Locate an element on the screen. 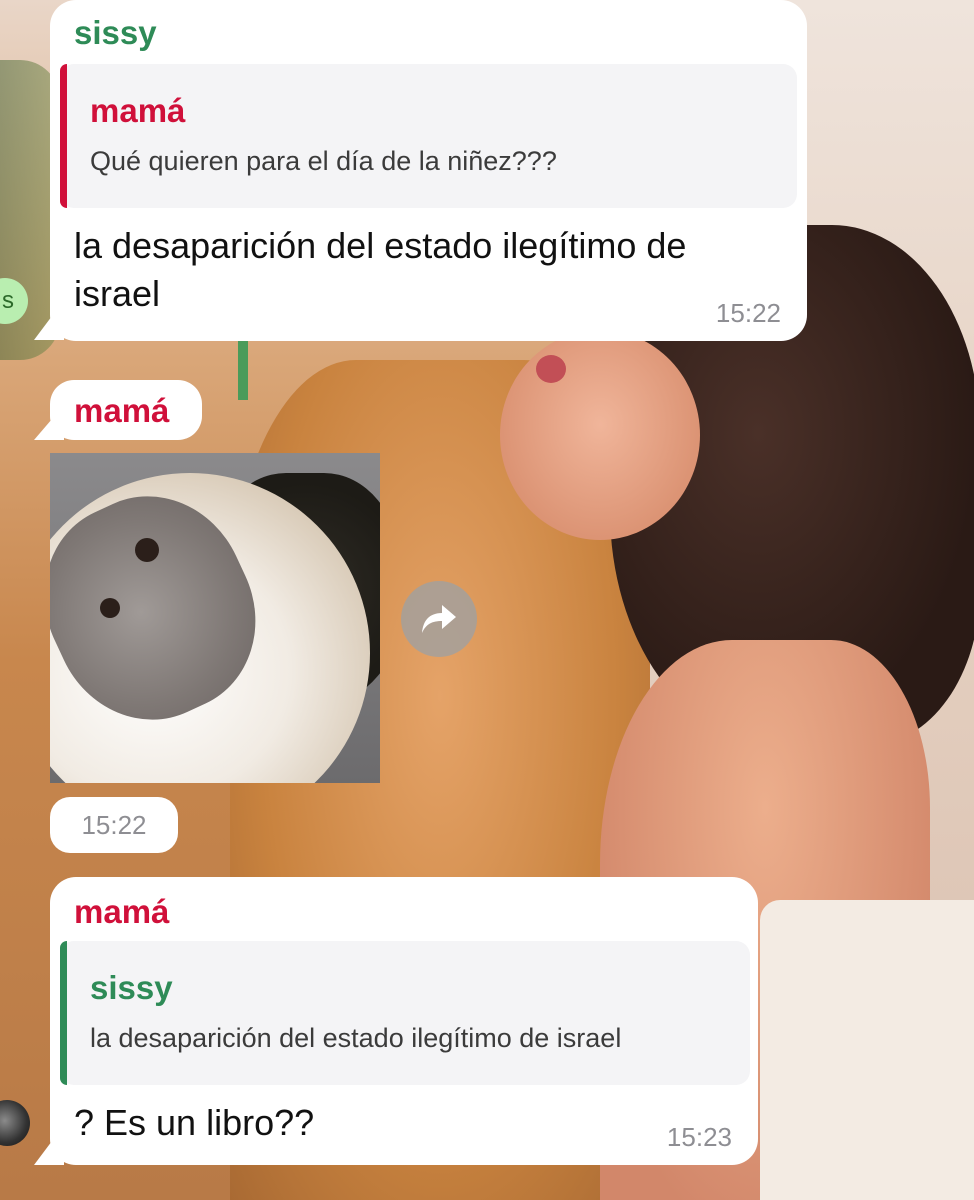 This screenshot has width=974, height=1200. quoted-sender: mamá is located at coordinates (138, 110).